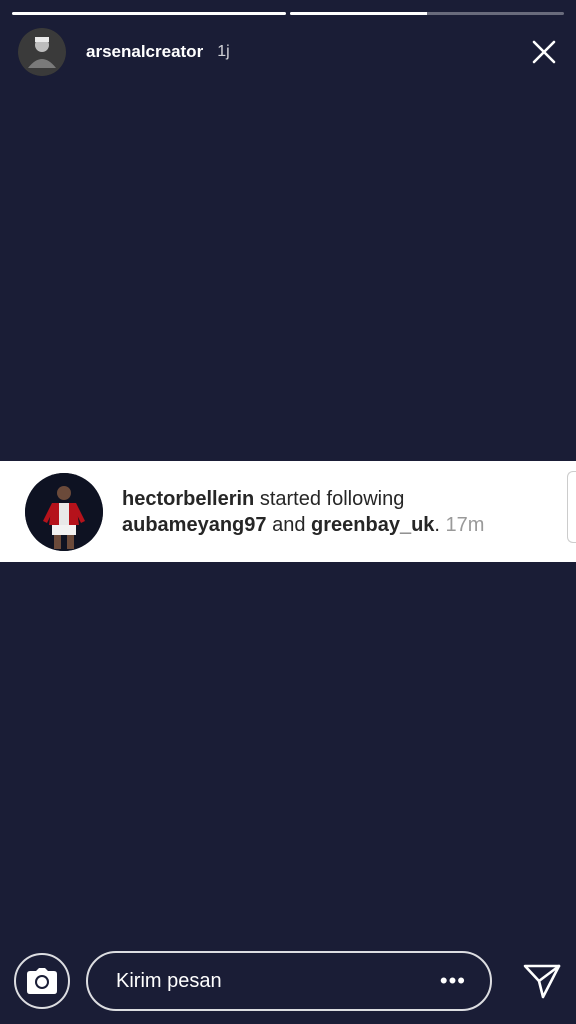 The image size is (576, 1024). I want to click on message-input: Kirim pesan •••, so click(289, 981).